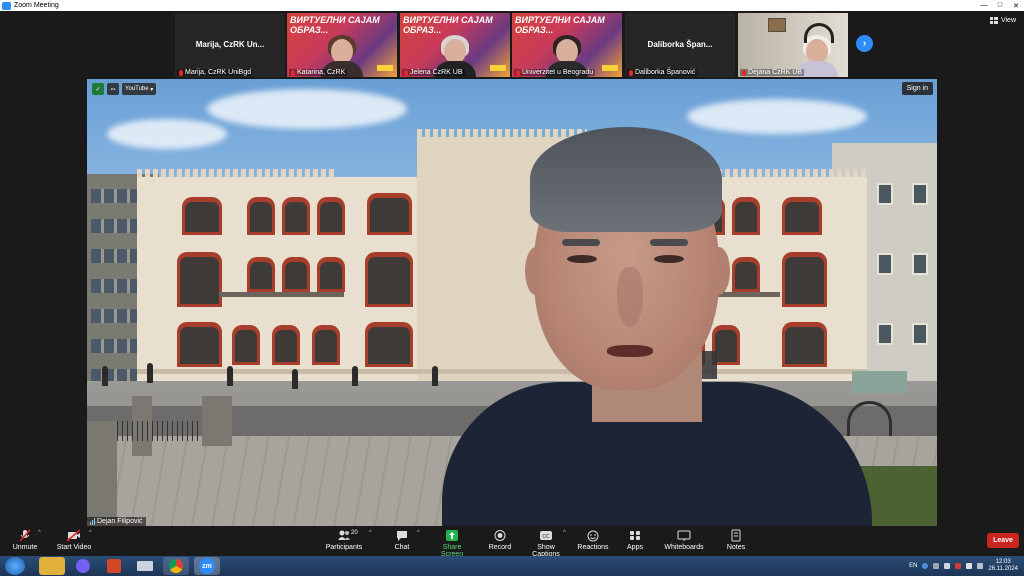 The image size is (1024, 576). Describe the element at coordinates (555, 72) in the screenshot. I see `participant-label: Univerzitet u Beogradu` at that location.